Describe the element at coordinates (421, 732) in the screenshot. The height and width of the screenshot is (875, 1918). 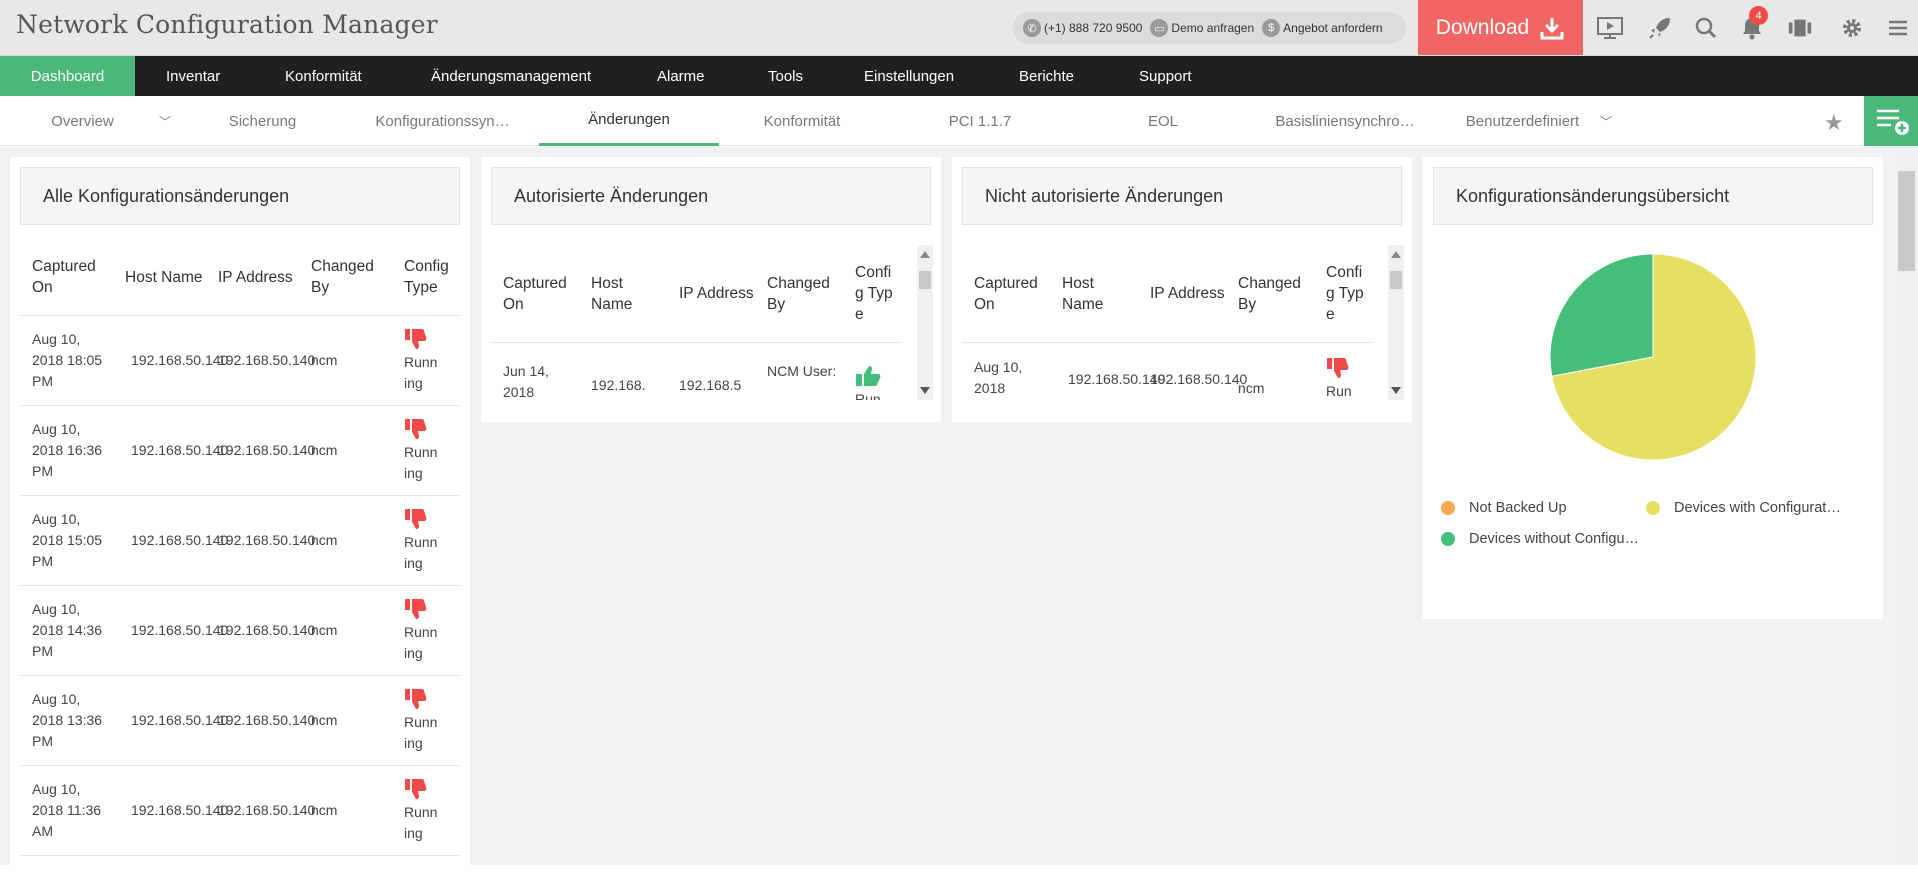
I see `config-type-label: Running` at that location.